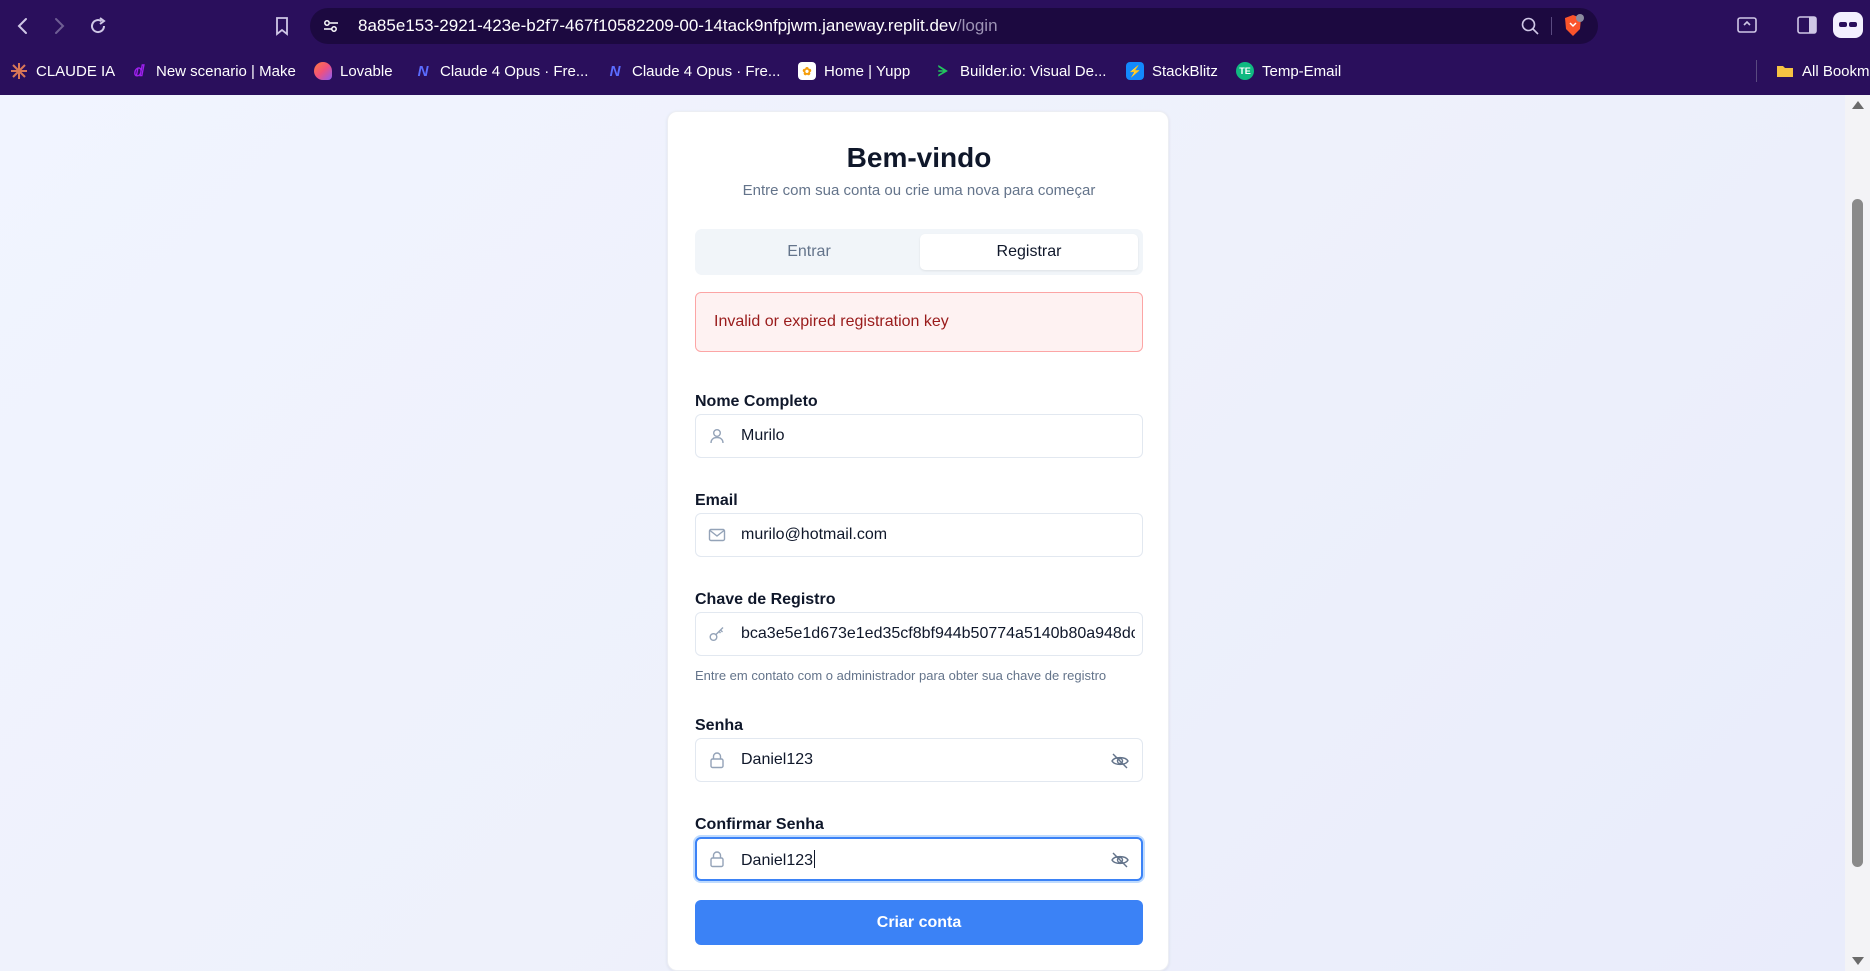  What do you see at coordinates (777, 860) in the screenshot?
I see `confirm-password-value: Daniel123` at bounding box center [777, 860].